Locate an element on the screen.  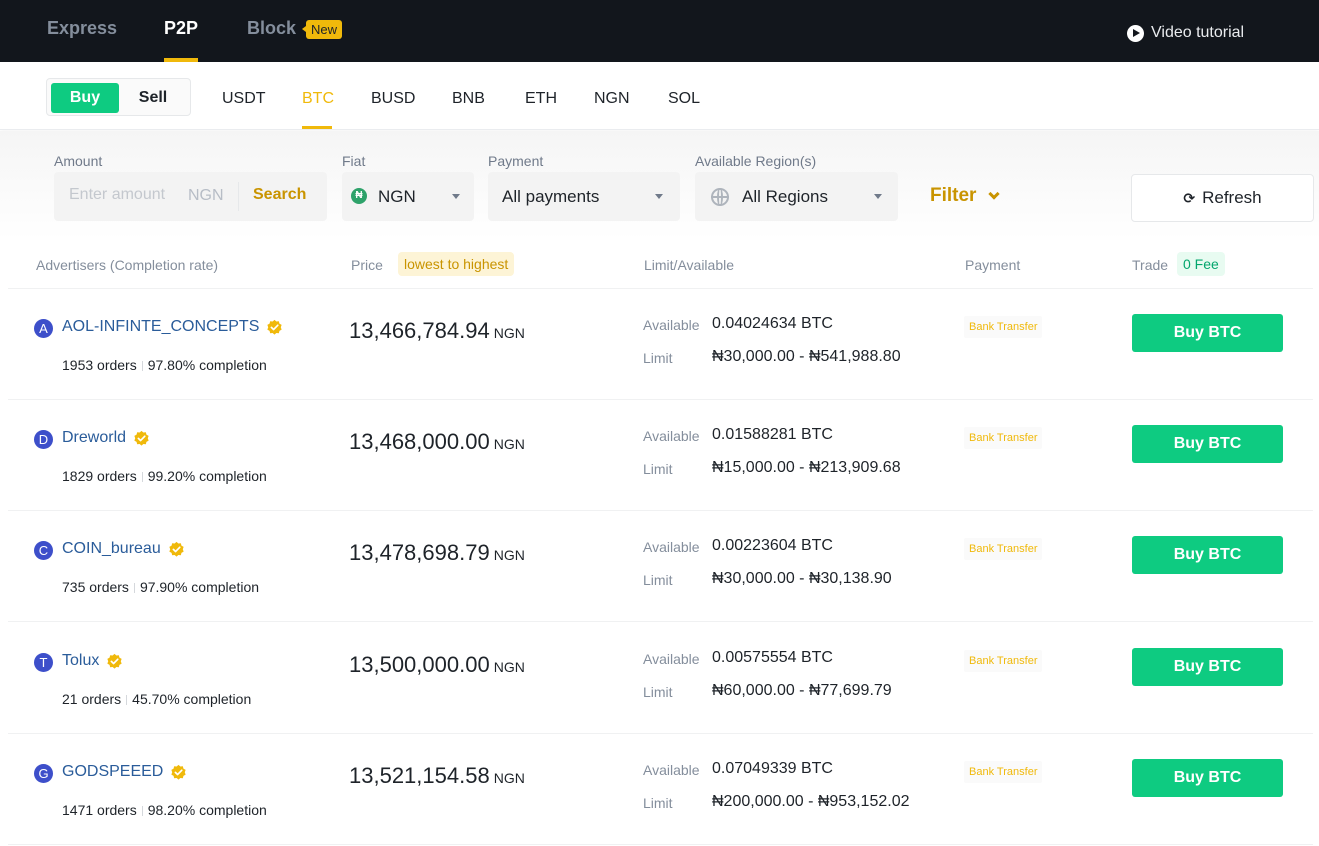
advertiser-name-link: COIN_bureau is located at coordinates (123, 549).